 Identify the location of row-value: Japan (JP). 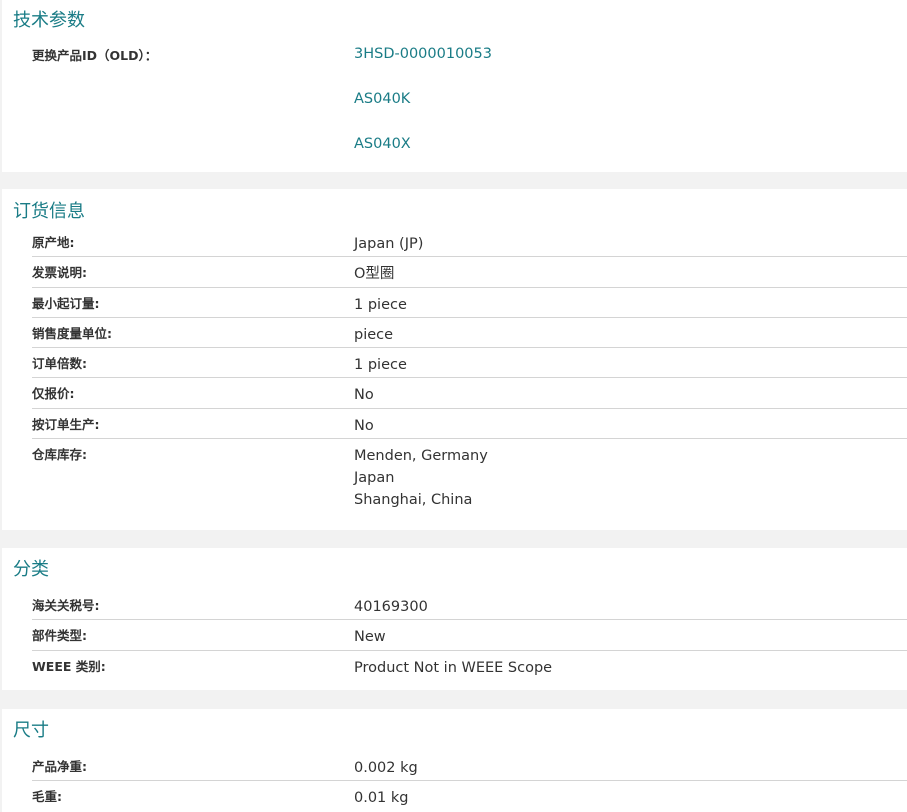
(389, 244).